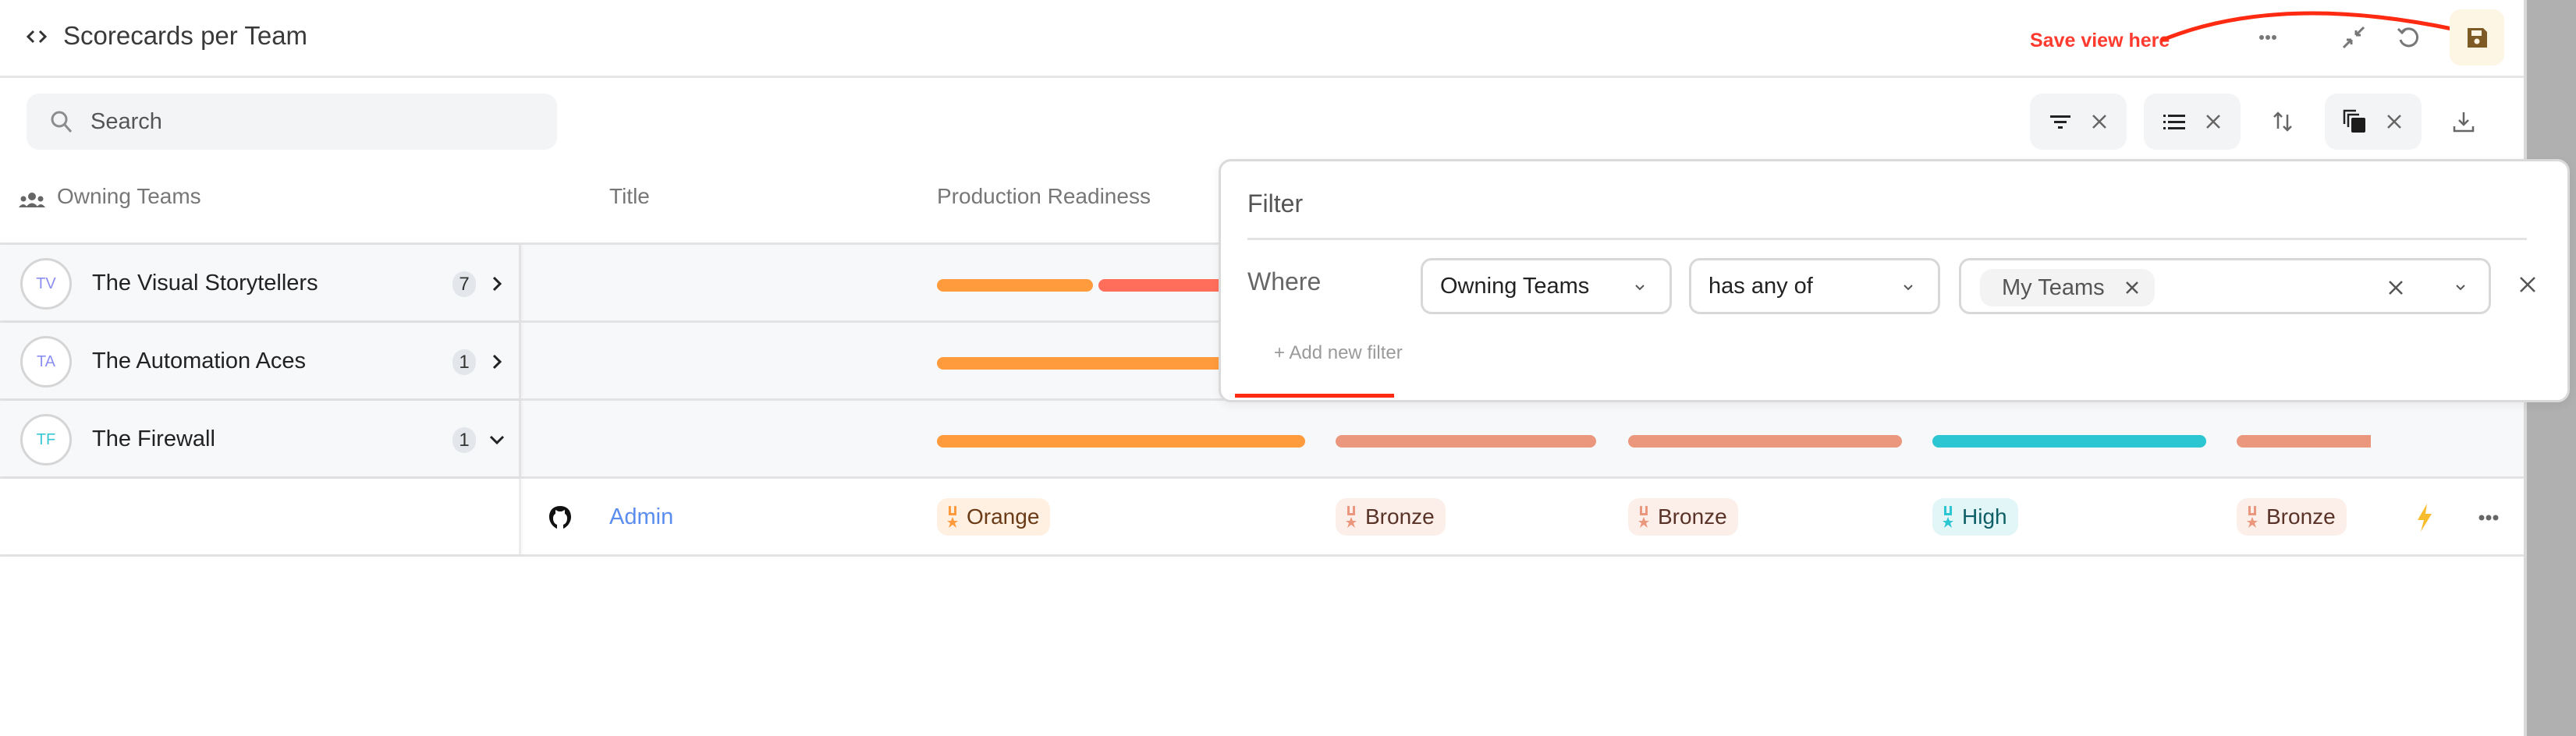  What do you see at coordinates (1044, 196) in the screenshot?
I see `column-header-production-readiness: Production Readiness` at bounding box center [1044, 196].